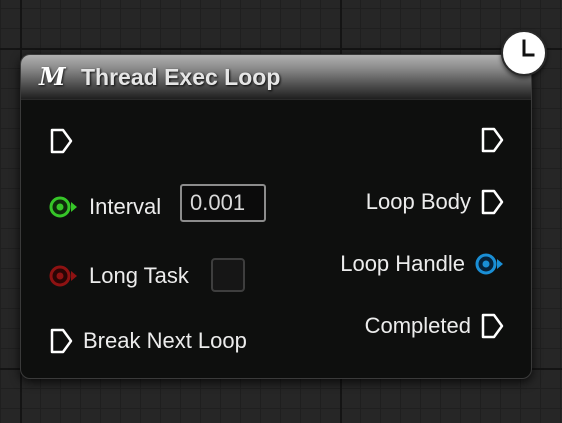 This screenshot has width=562, height=423. I want to click on struct-pin-icon, so click(489, 264).